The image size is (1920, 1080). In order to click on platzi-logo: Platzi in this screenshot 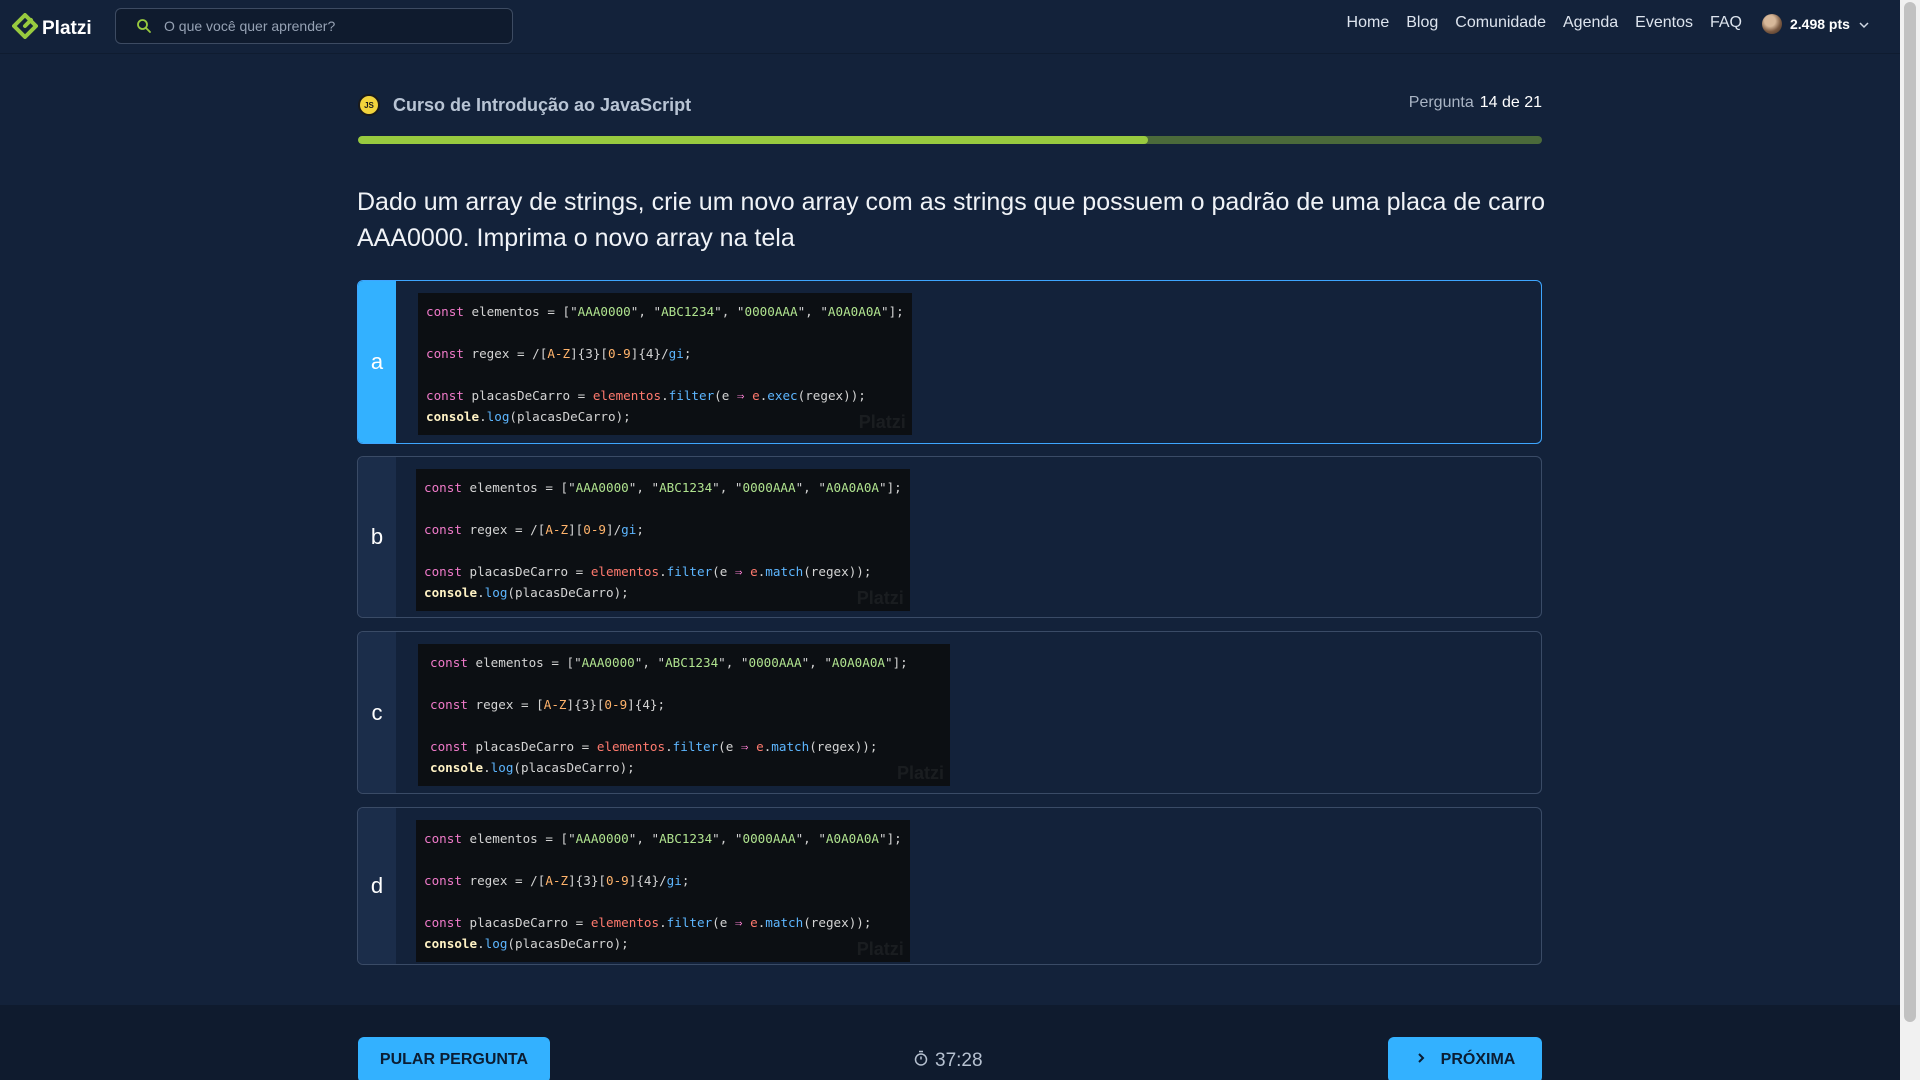, I will do `click(52, 29)`.